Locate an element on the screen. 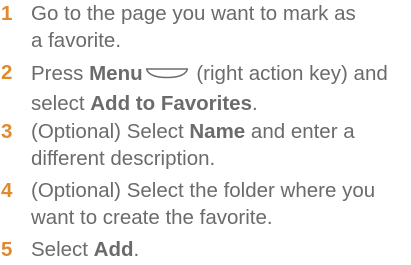 The height and width of the screenshot is (265, 411). step-text-line: different description. is located at coordinates (123, 158).